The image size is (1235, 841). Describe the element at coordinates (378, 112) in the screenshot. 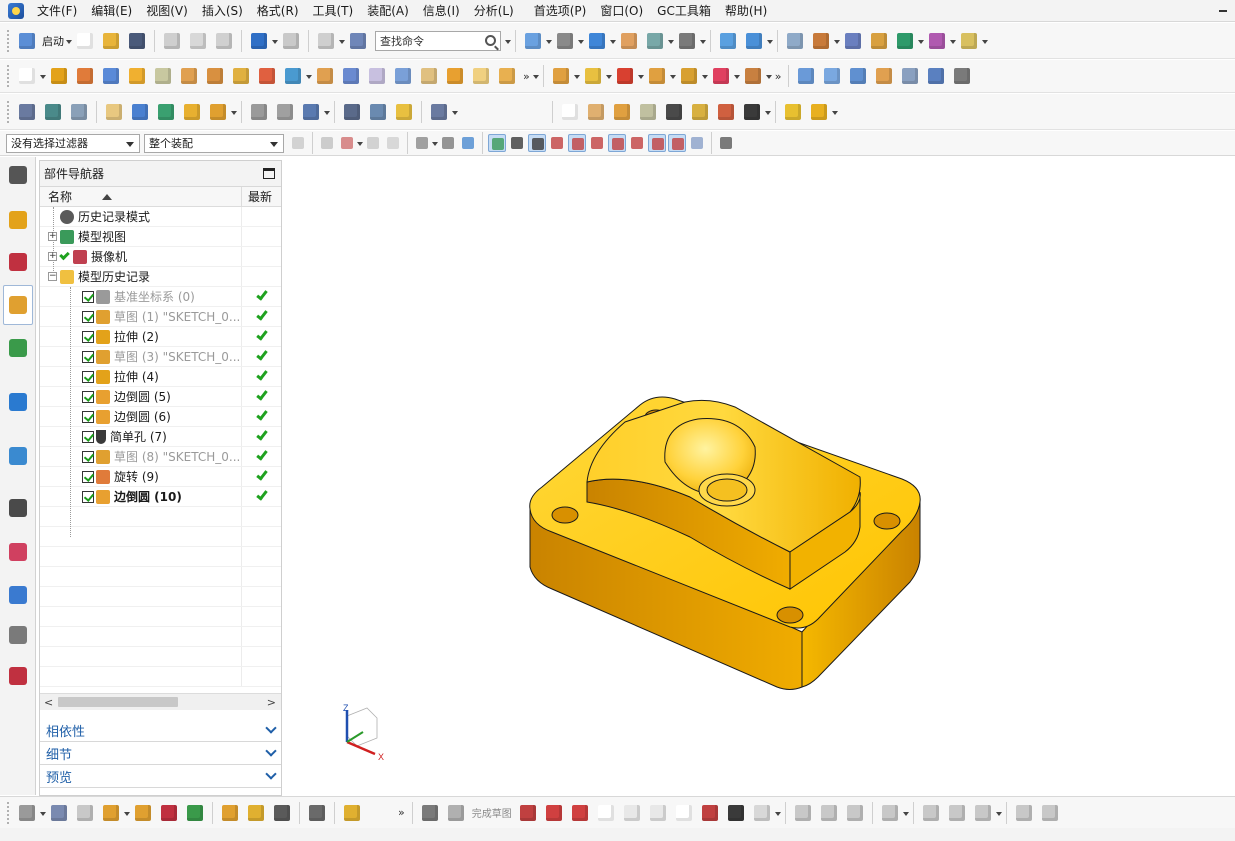

I see `linkage-icon` at that location.